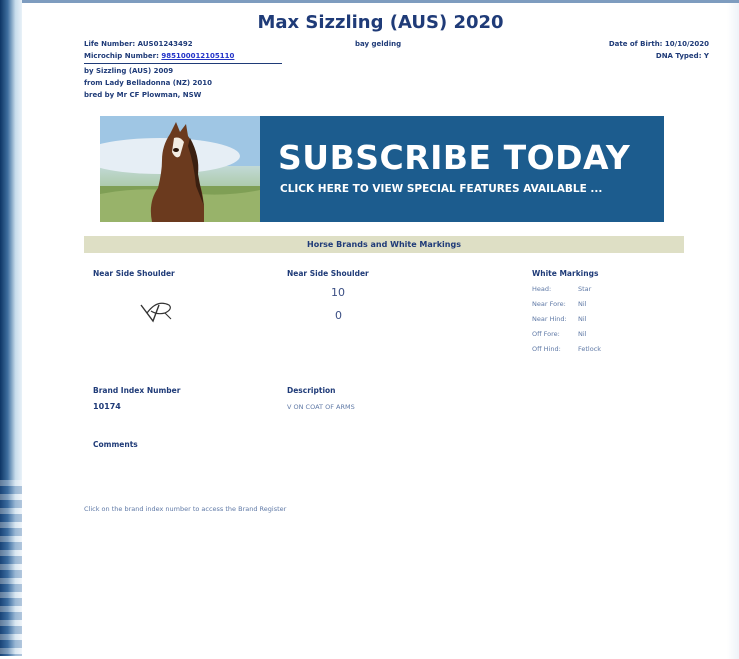 This screenshot has width=739, height=659. Describe the element at coordinates (121, 56) in the screenshot. I see `microchip-label: Microchip Number:` at that location.